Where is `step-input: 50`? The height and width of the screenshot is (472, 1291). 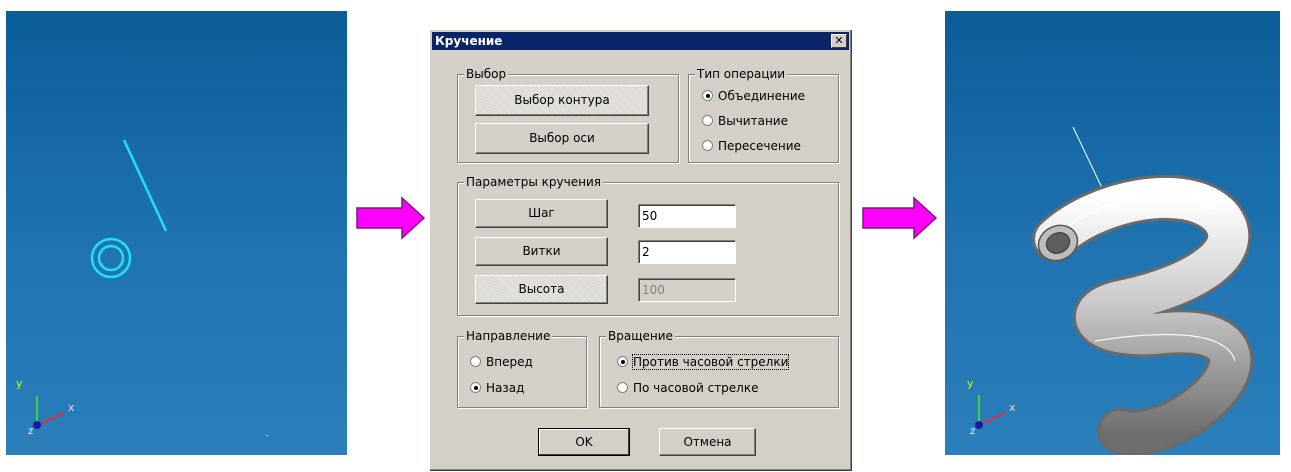
step-input: 50 is located at coordinates (687, 216).